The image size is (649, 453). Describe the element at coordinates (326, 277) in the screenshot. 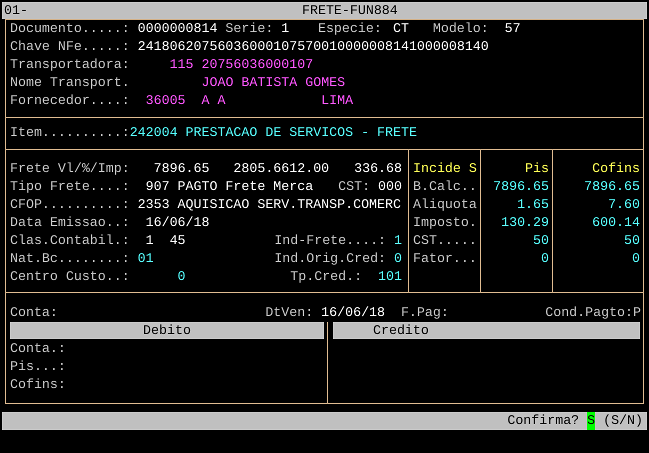

I see `field-label: Tp.Cred.:` at that location.